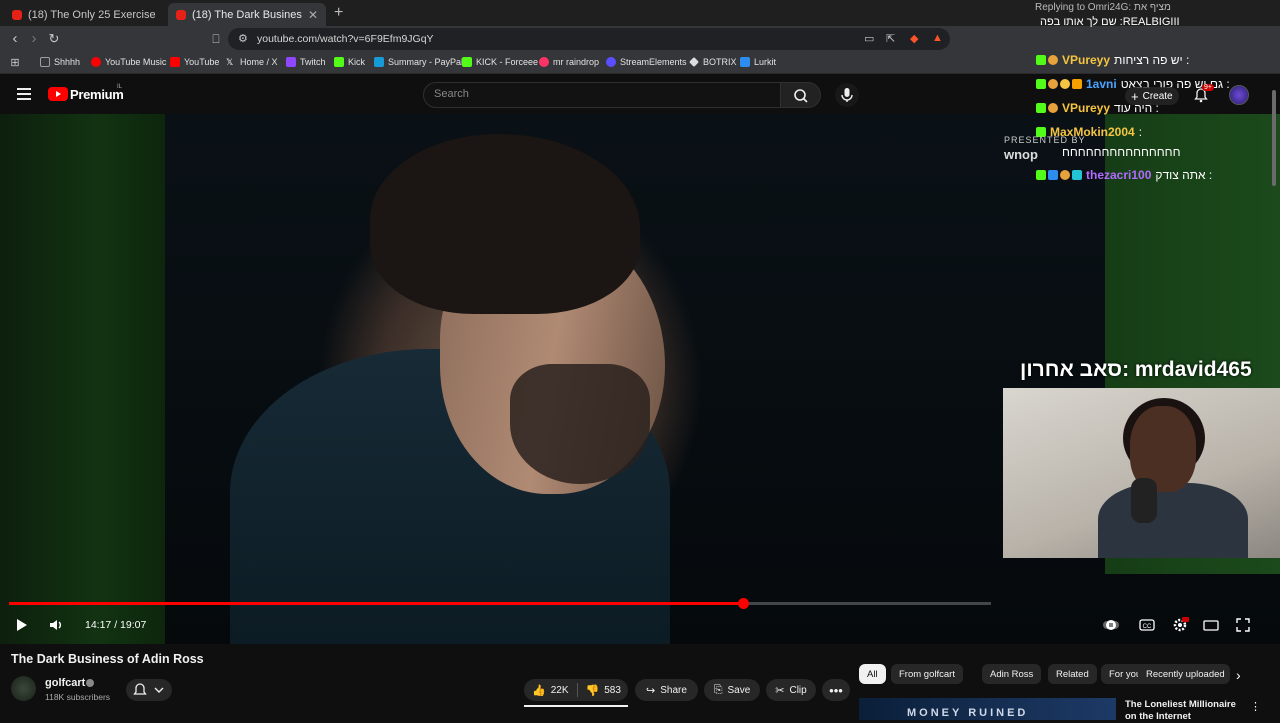 The image size is (1280, 723). What do you see at coordinates (673, 690) in the screenshot?
I see `share-label: Share` at bounding box center [673, 690].